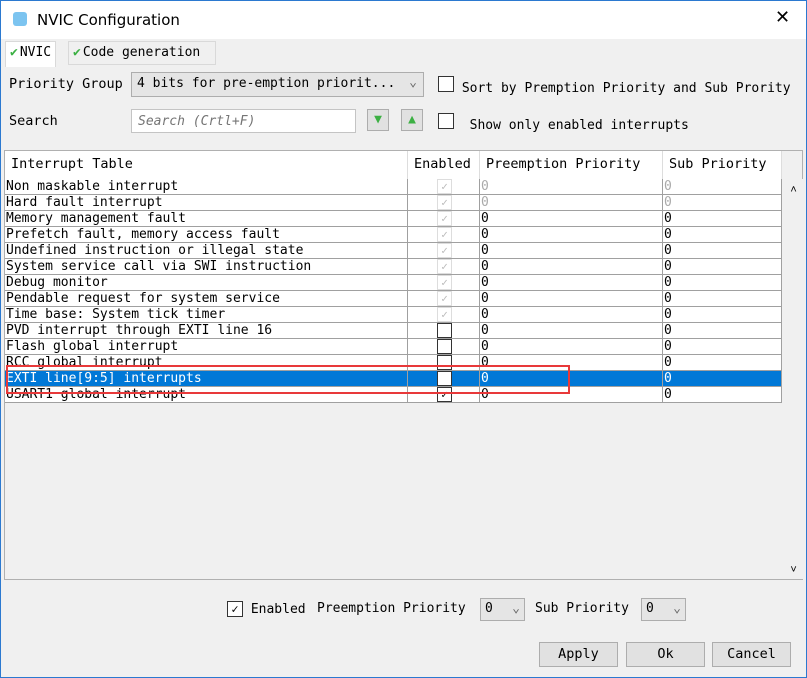 The height and width of the screenshot is (678, 807). Describe the element at coordinates (489, 608) in the screenshot. I see `footer-pre-value: 0` at that location.